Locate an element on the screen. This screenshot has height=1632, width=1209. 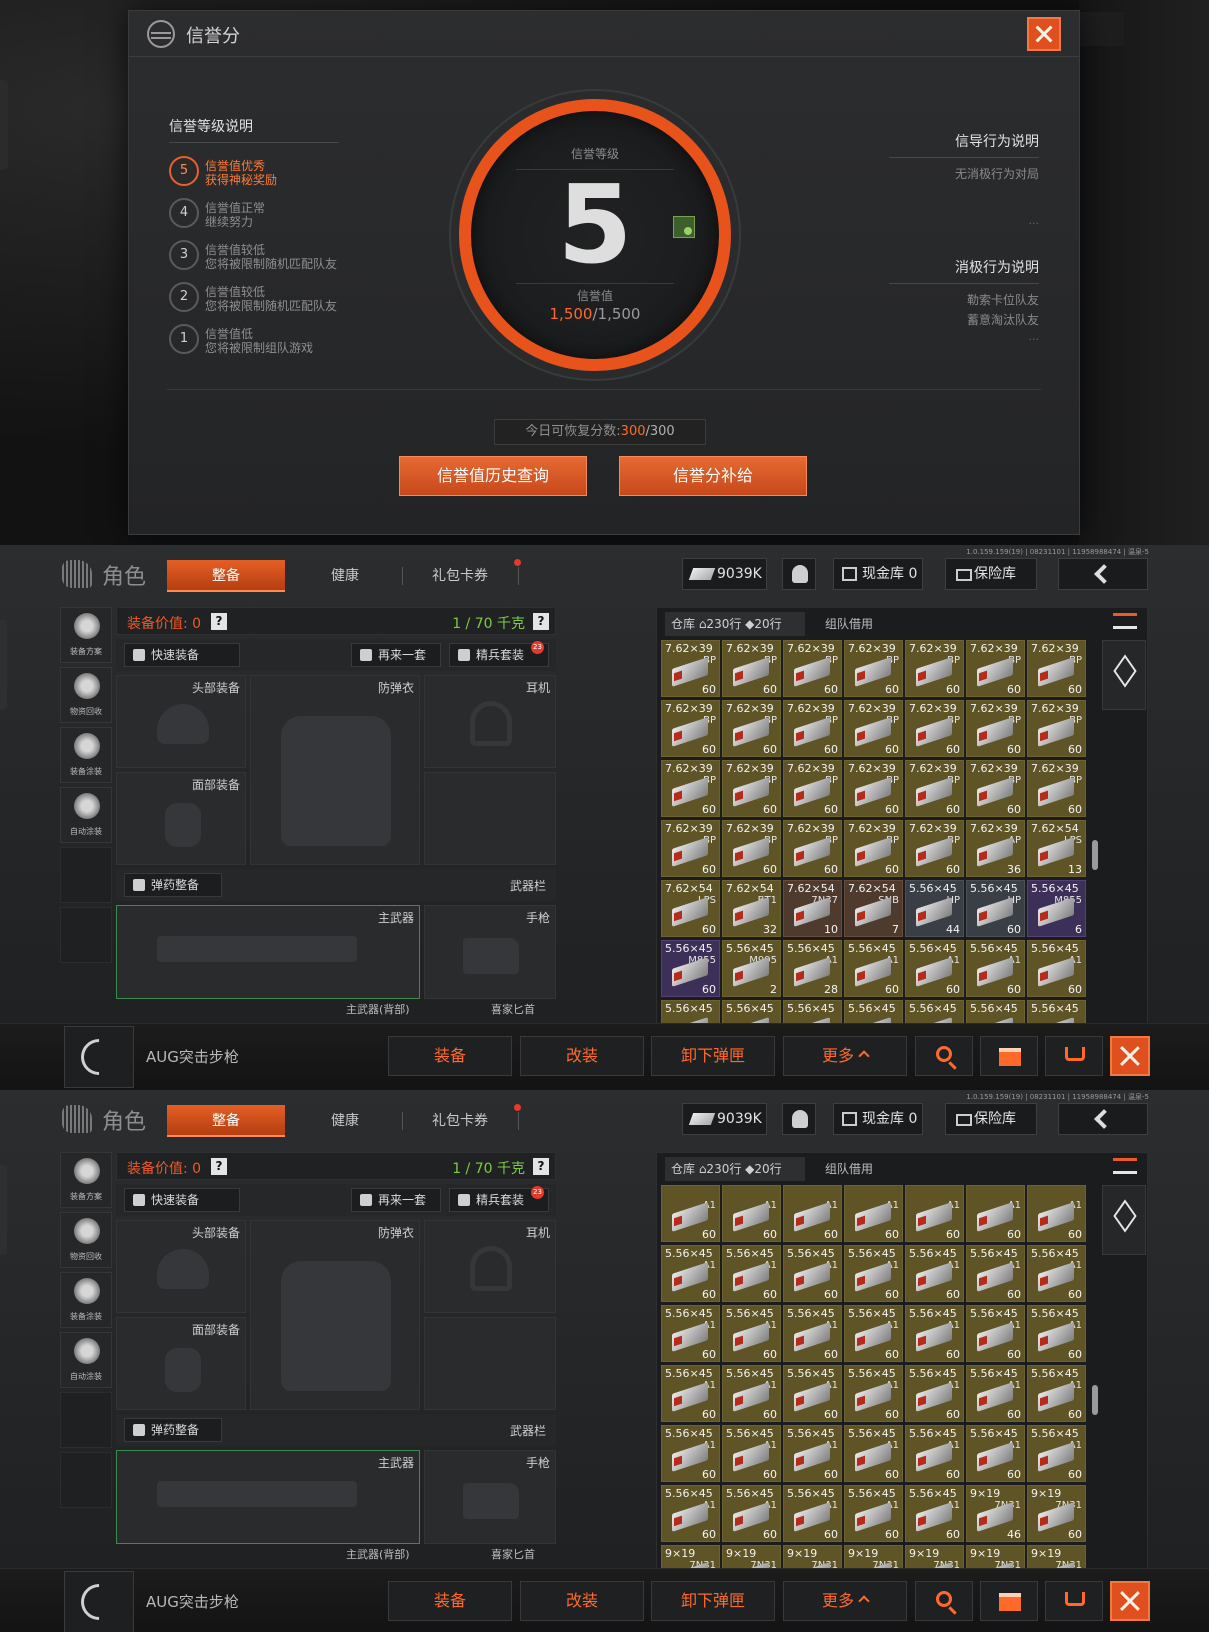
supply-button: 信誉分补给 is located at coordinates (713, 476).